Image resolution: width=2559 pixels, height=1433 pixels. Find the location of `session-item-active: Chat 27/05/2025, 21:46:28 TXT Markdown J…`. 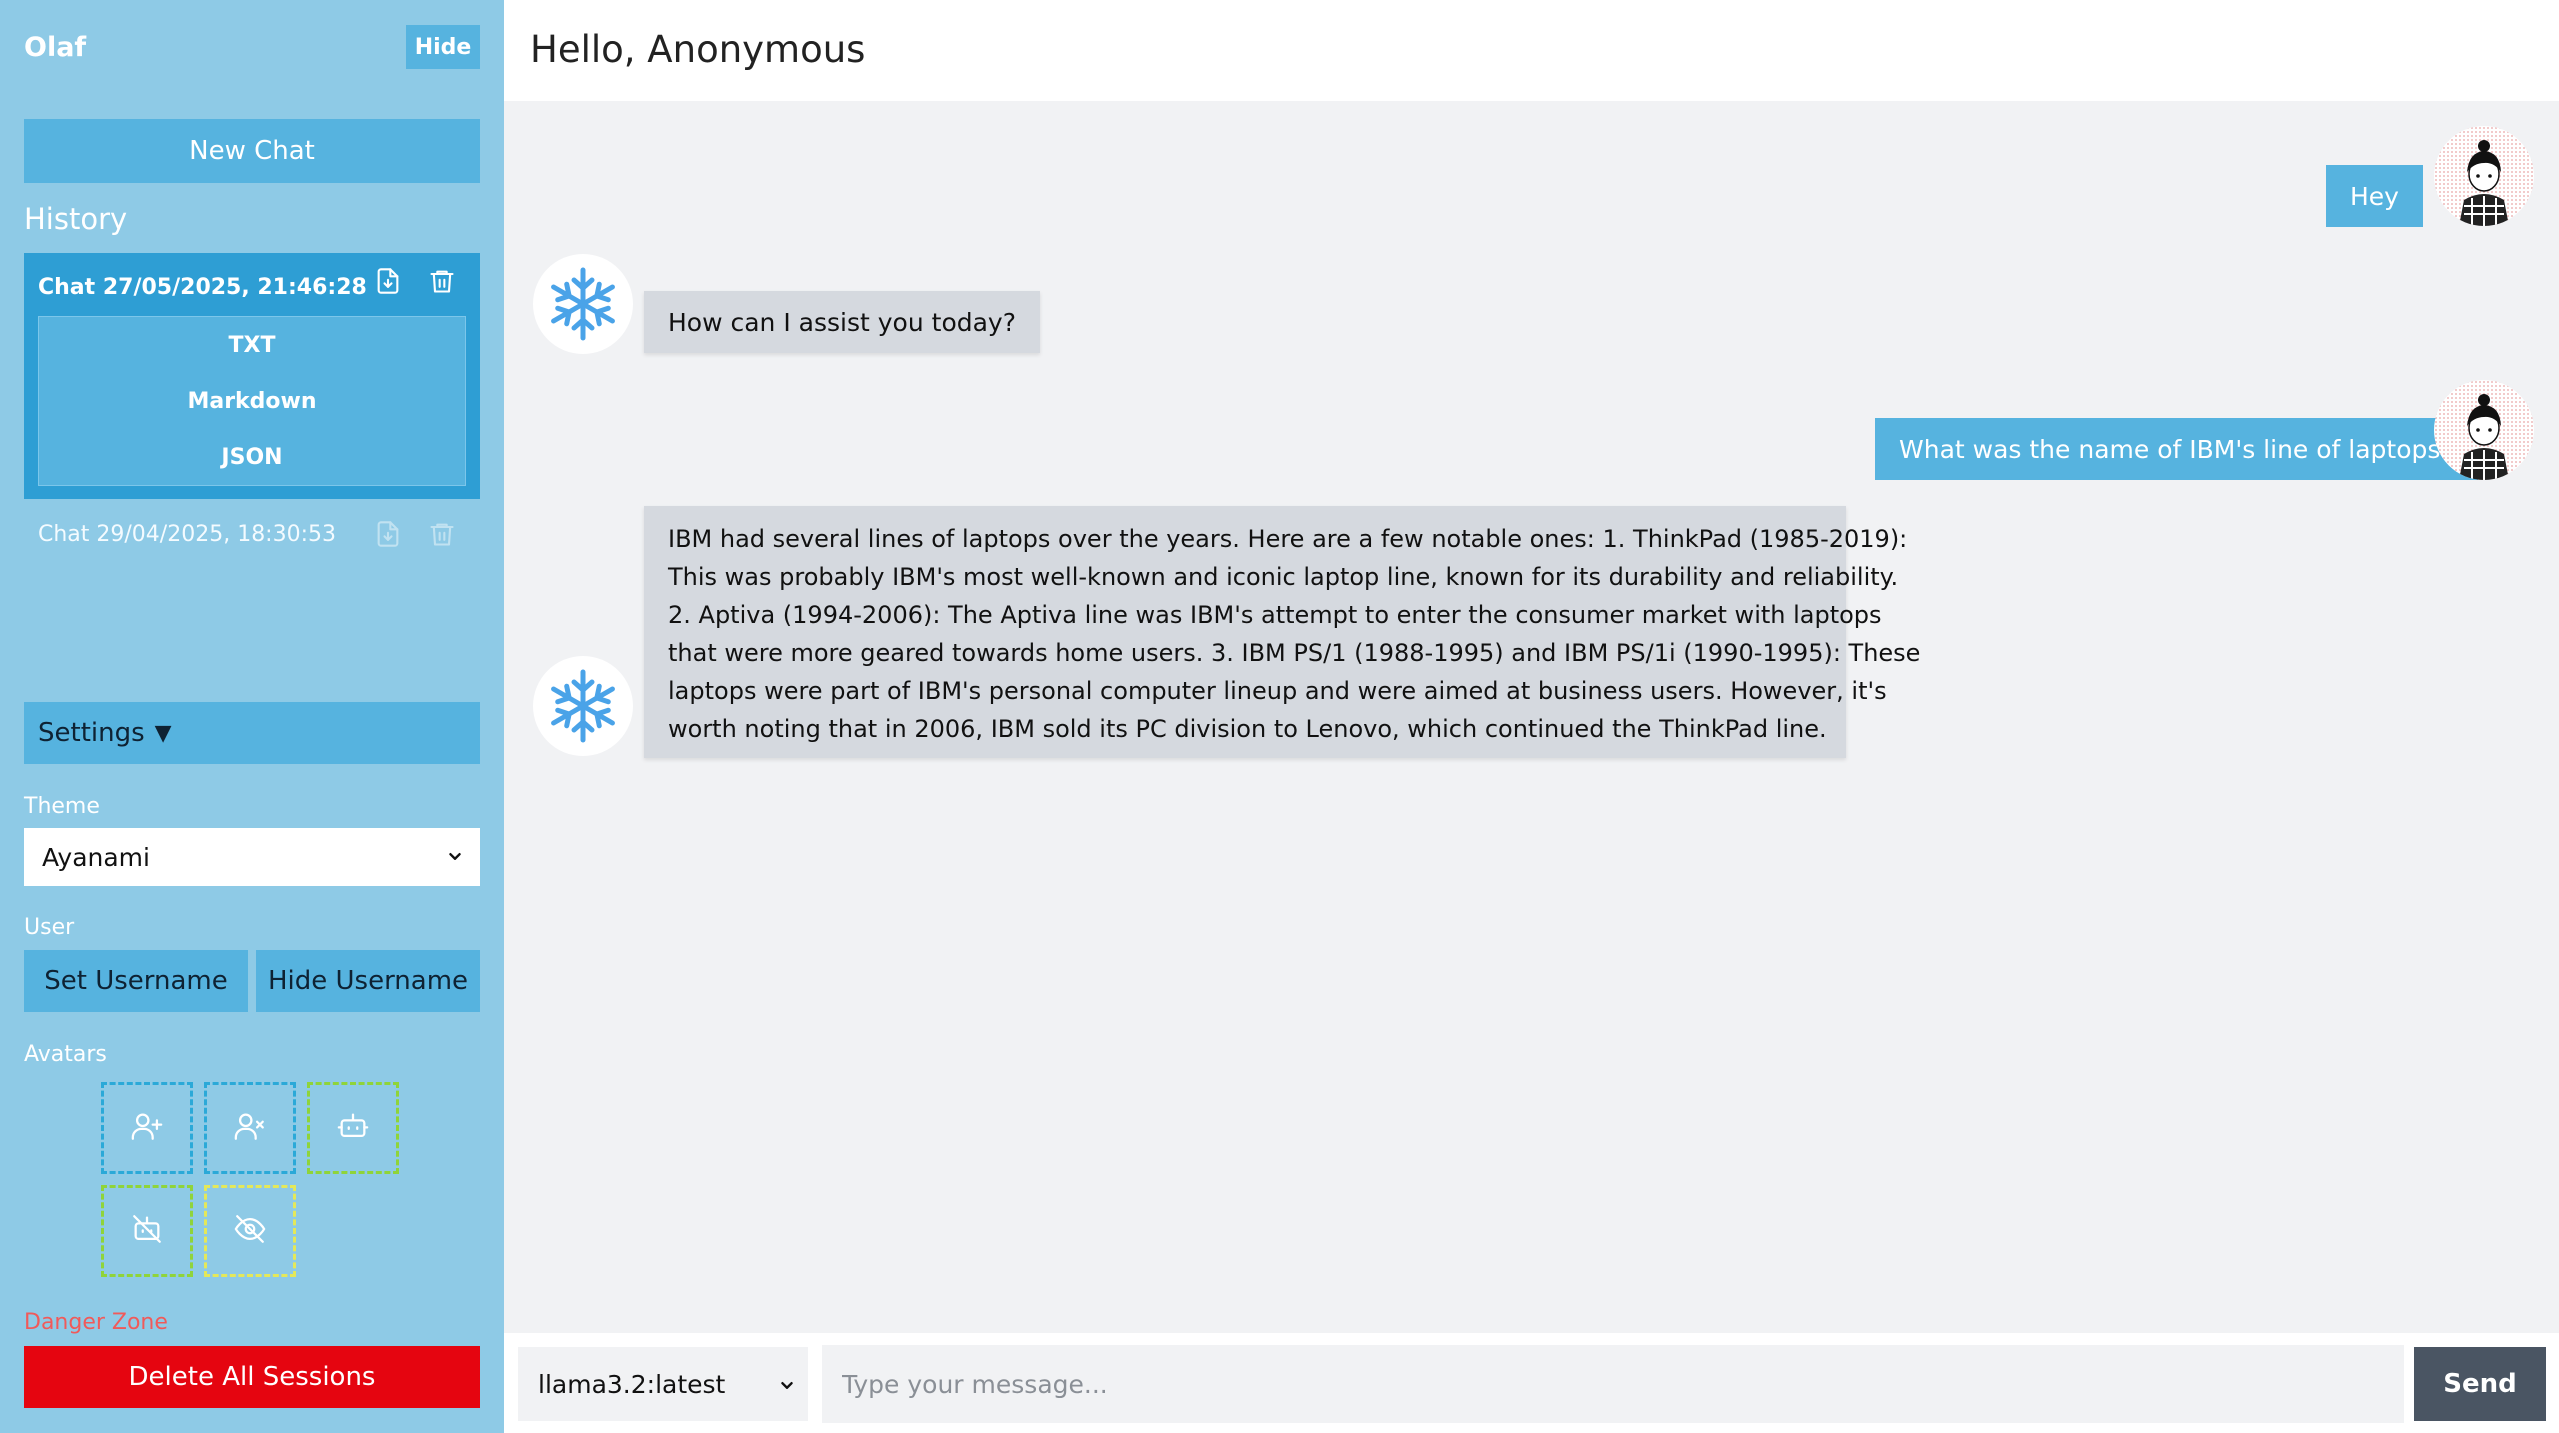

session-item-active: Chat 27/05/2025, 21:46:28 TXT Markdown J… is located at coordinates (252, 376).